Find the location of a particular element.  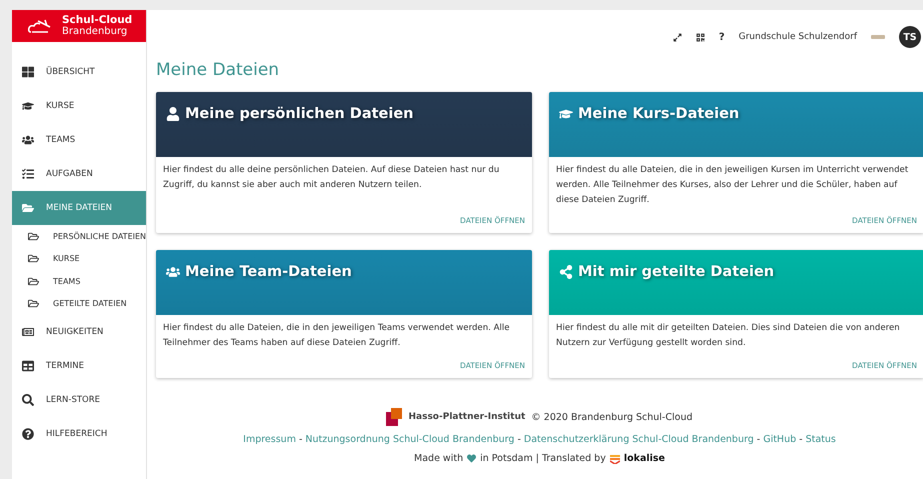

card-description: Hier findest du alle mit dir geteilten Dateien. Dies sind Dateien die von anderen Nutzern zur Verfügung gestellt worden sind. is located at coordinates (728, 336).